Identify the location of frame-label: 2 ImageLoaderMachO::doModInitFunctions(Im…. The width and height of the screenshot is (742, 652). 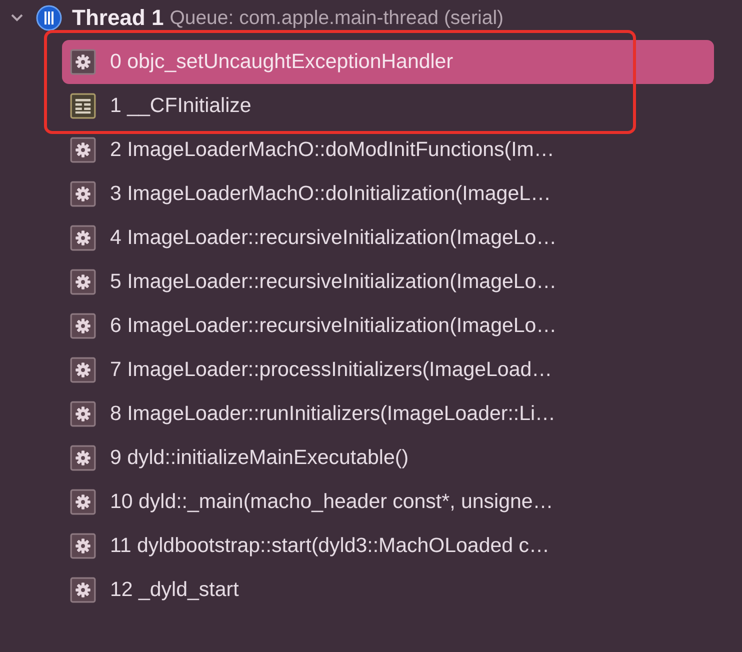
(332, 150).